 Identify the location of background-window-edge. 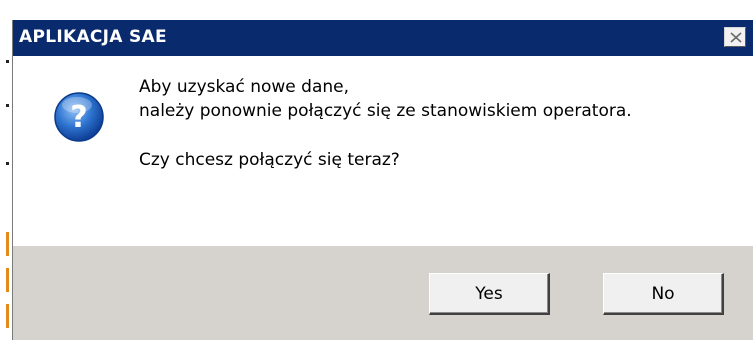
(6, 170).